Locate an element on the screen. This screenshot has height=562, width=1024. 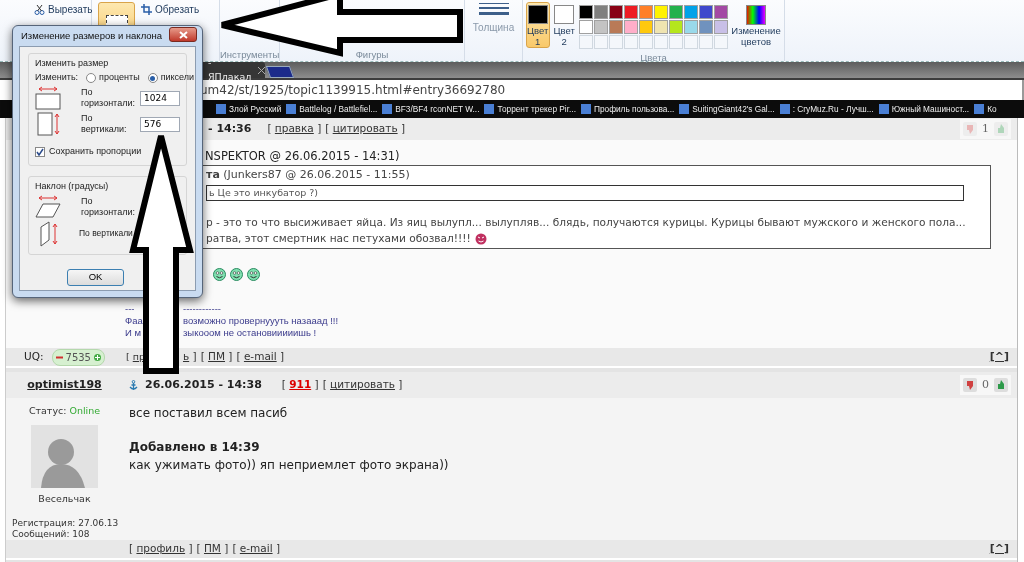
post-time: - 14:36 is located at coordinates (230, 128).